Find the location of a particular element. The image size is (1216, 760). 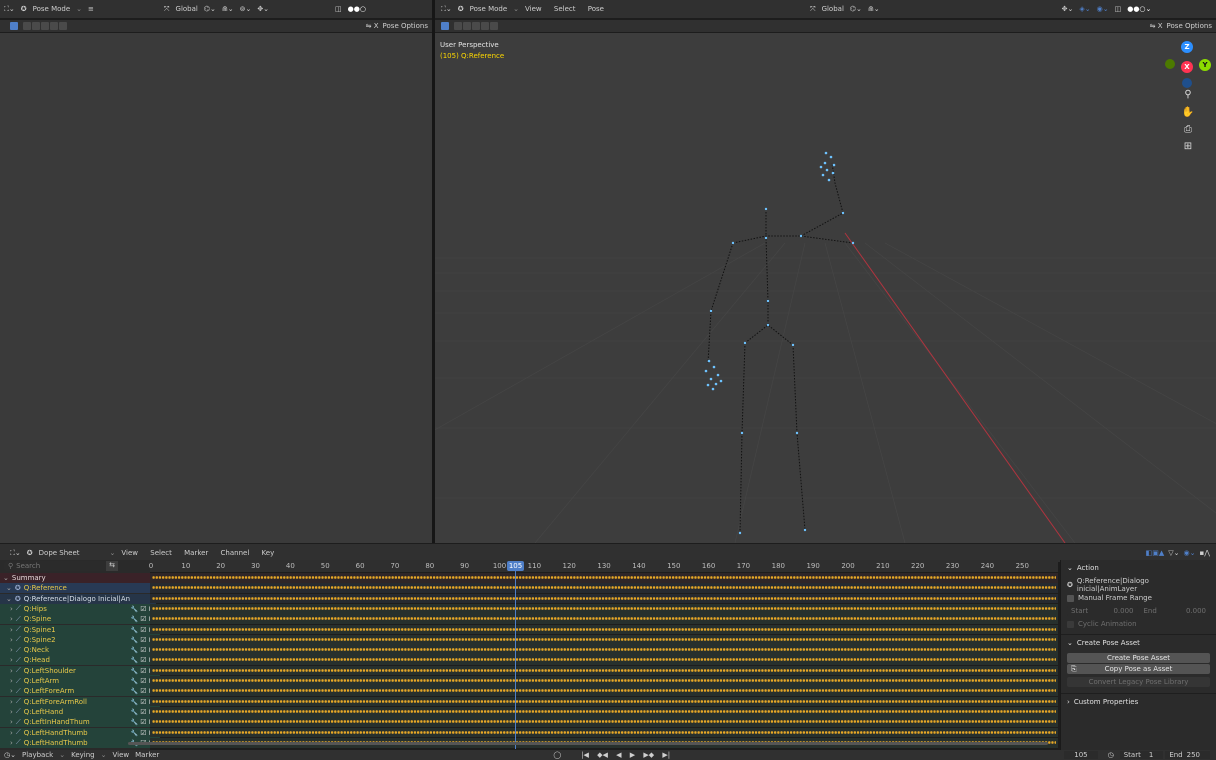

end-frame-field: End 250 is located at coordinates (1187, 755).